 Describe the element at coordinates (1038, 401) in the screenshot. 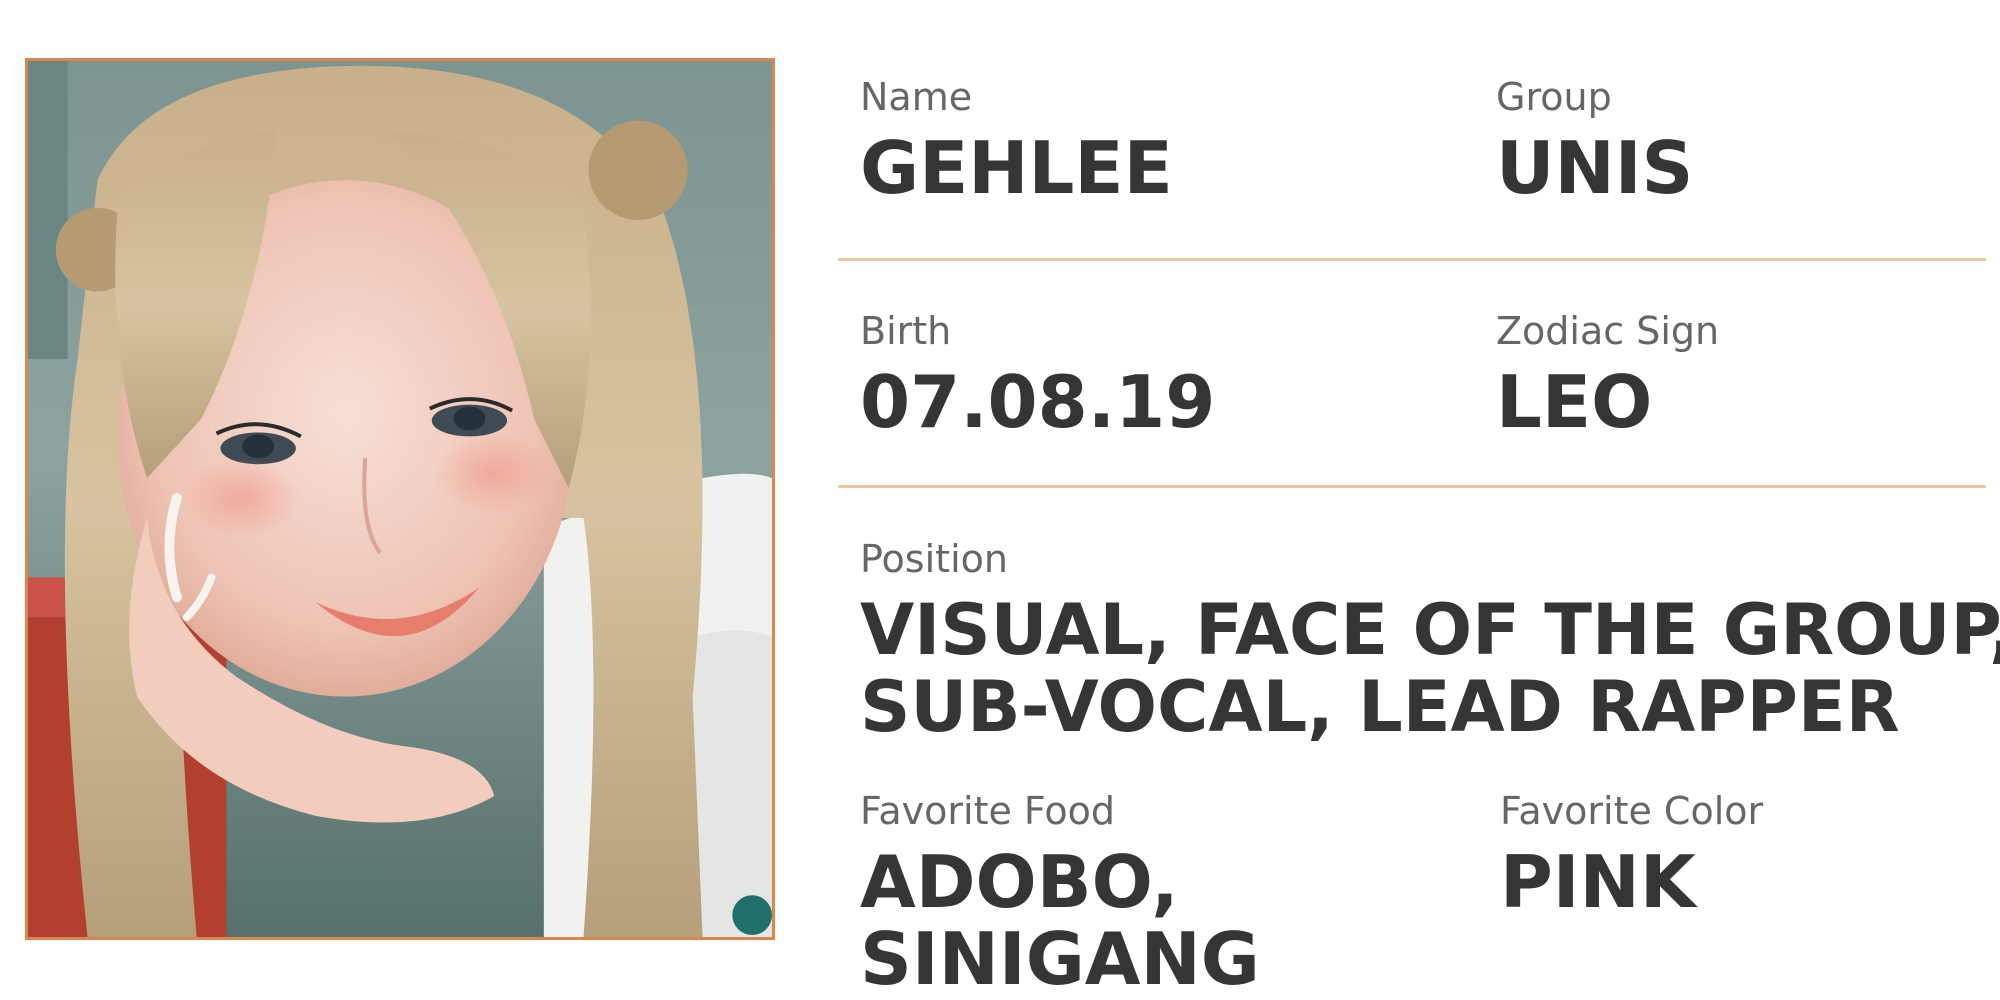

I see `birth-value: 07.08.19` at that location.